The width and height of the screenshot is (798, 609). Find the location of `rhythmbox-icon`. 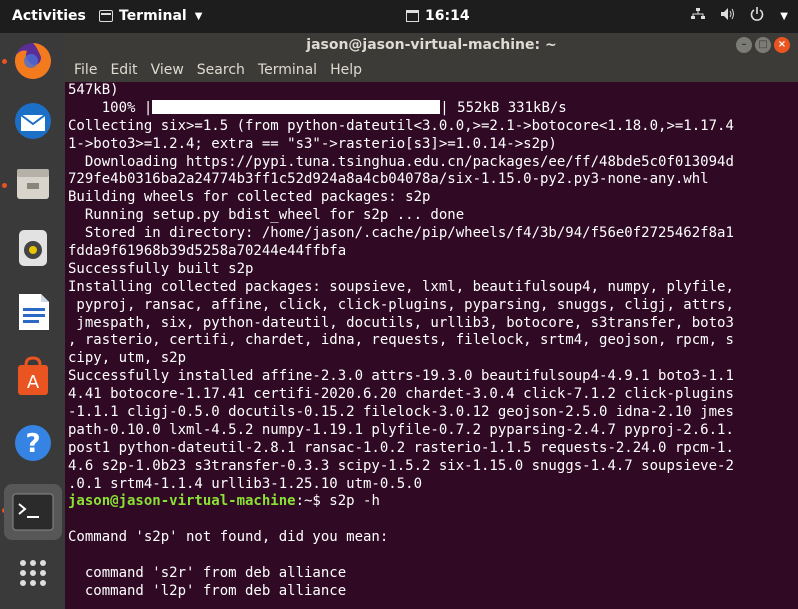

rhythmbox-icon is located at coordinates (33, 248).